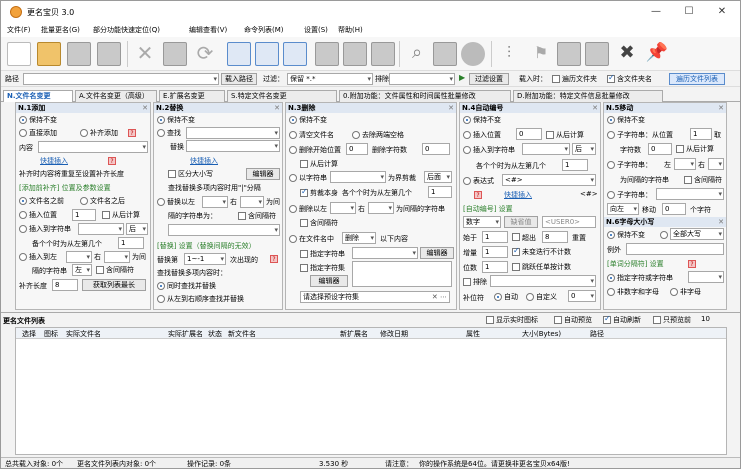 This screenshot has width=741, height=469. Describe the element at coordinates (611, 235) in the screenshot. I see `case-keep-radio` at that location.